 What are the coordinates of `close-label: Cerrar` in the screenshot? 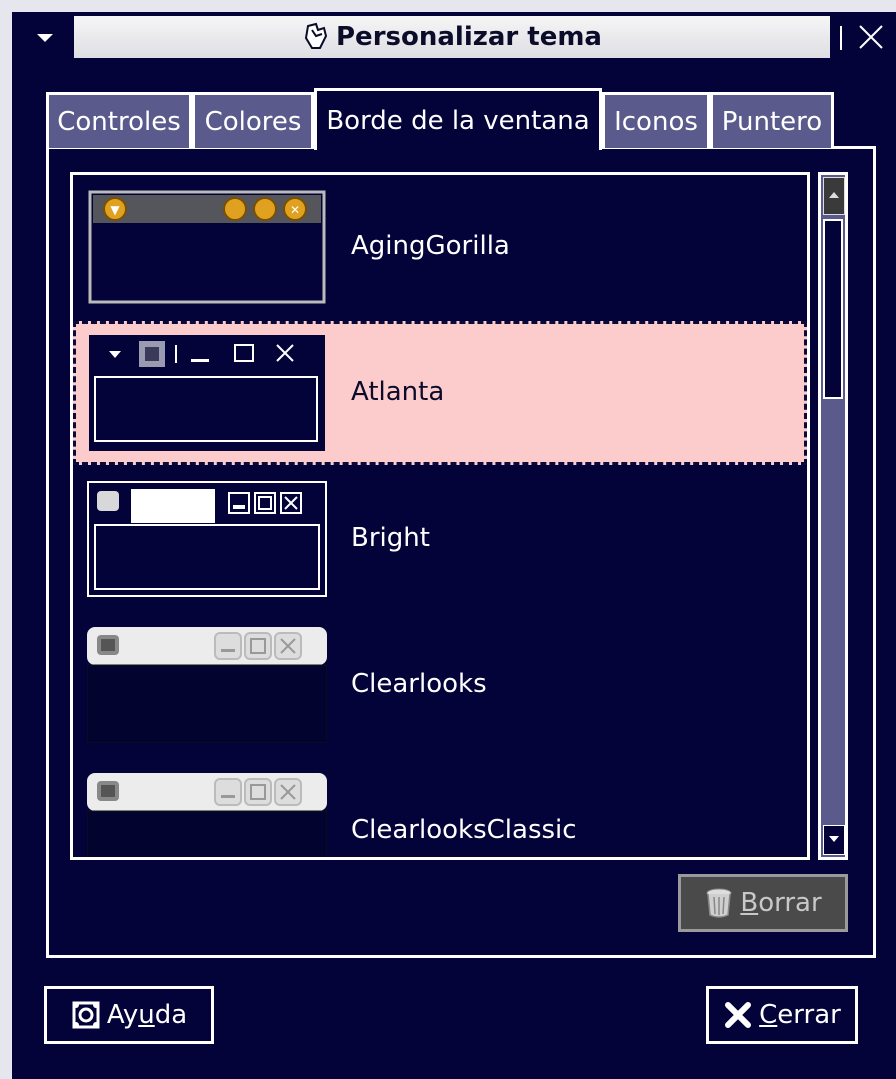 It's located at (800, 1015).